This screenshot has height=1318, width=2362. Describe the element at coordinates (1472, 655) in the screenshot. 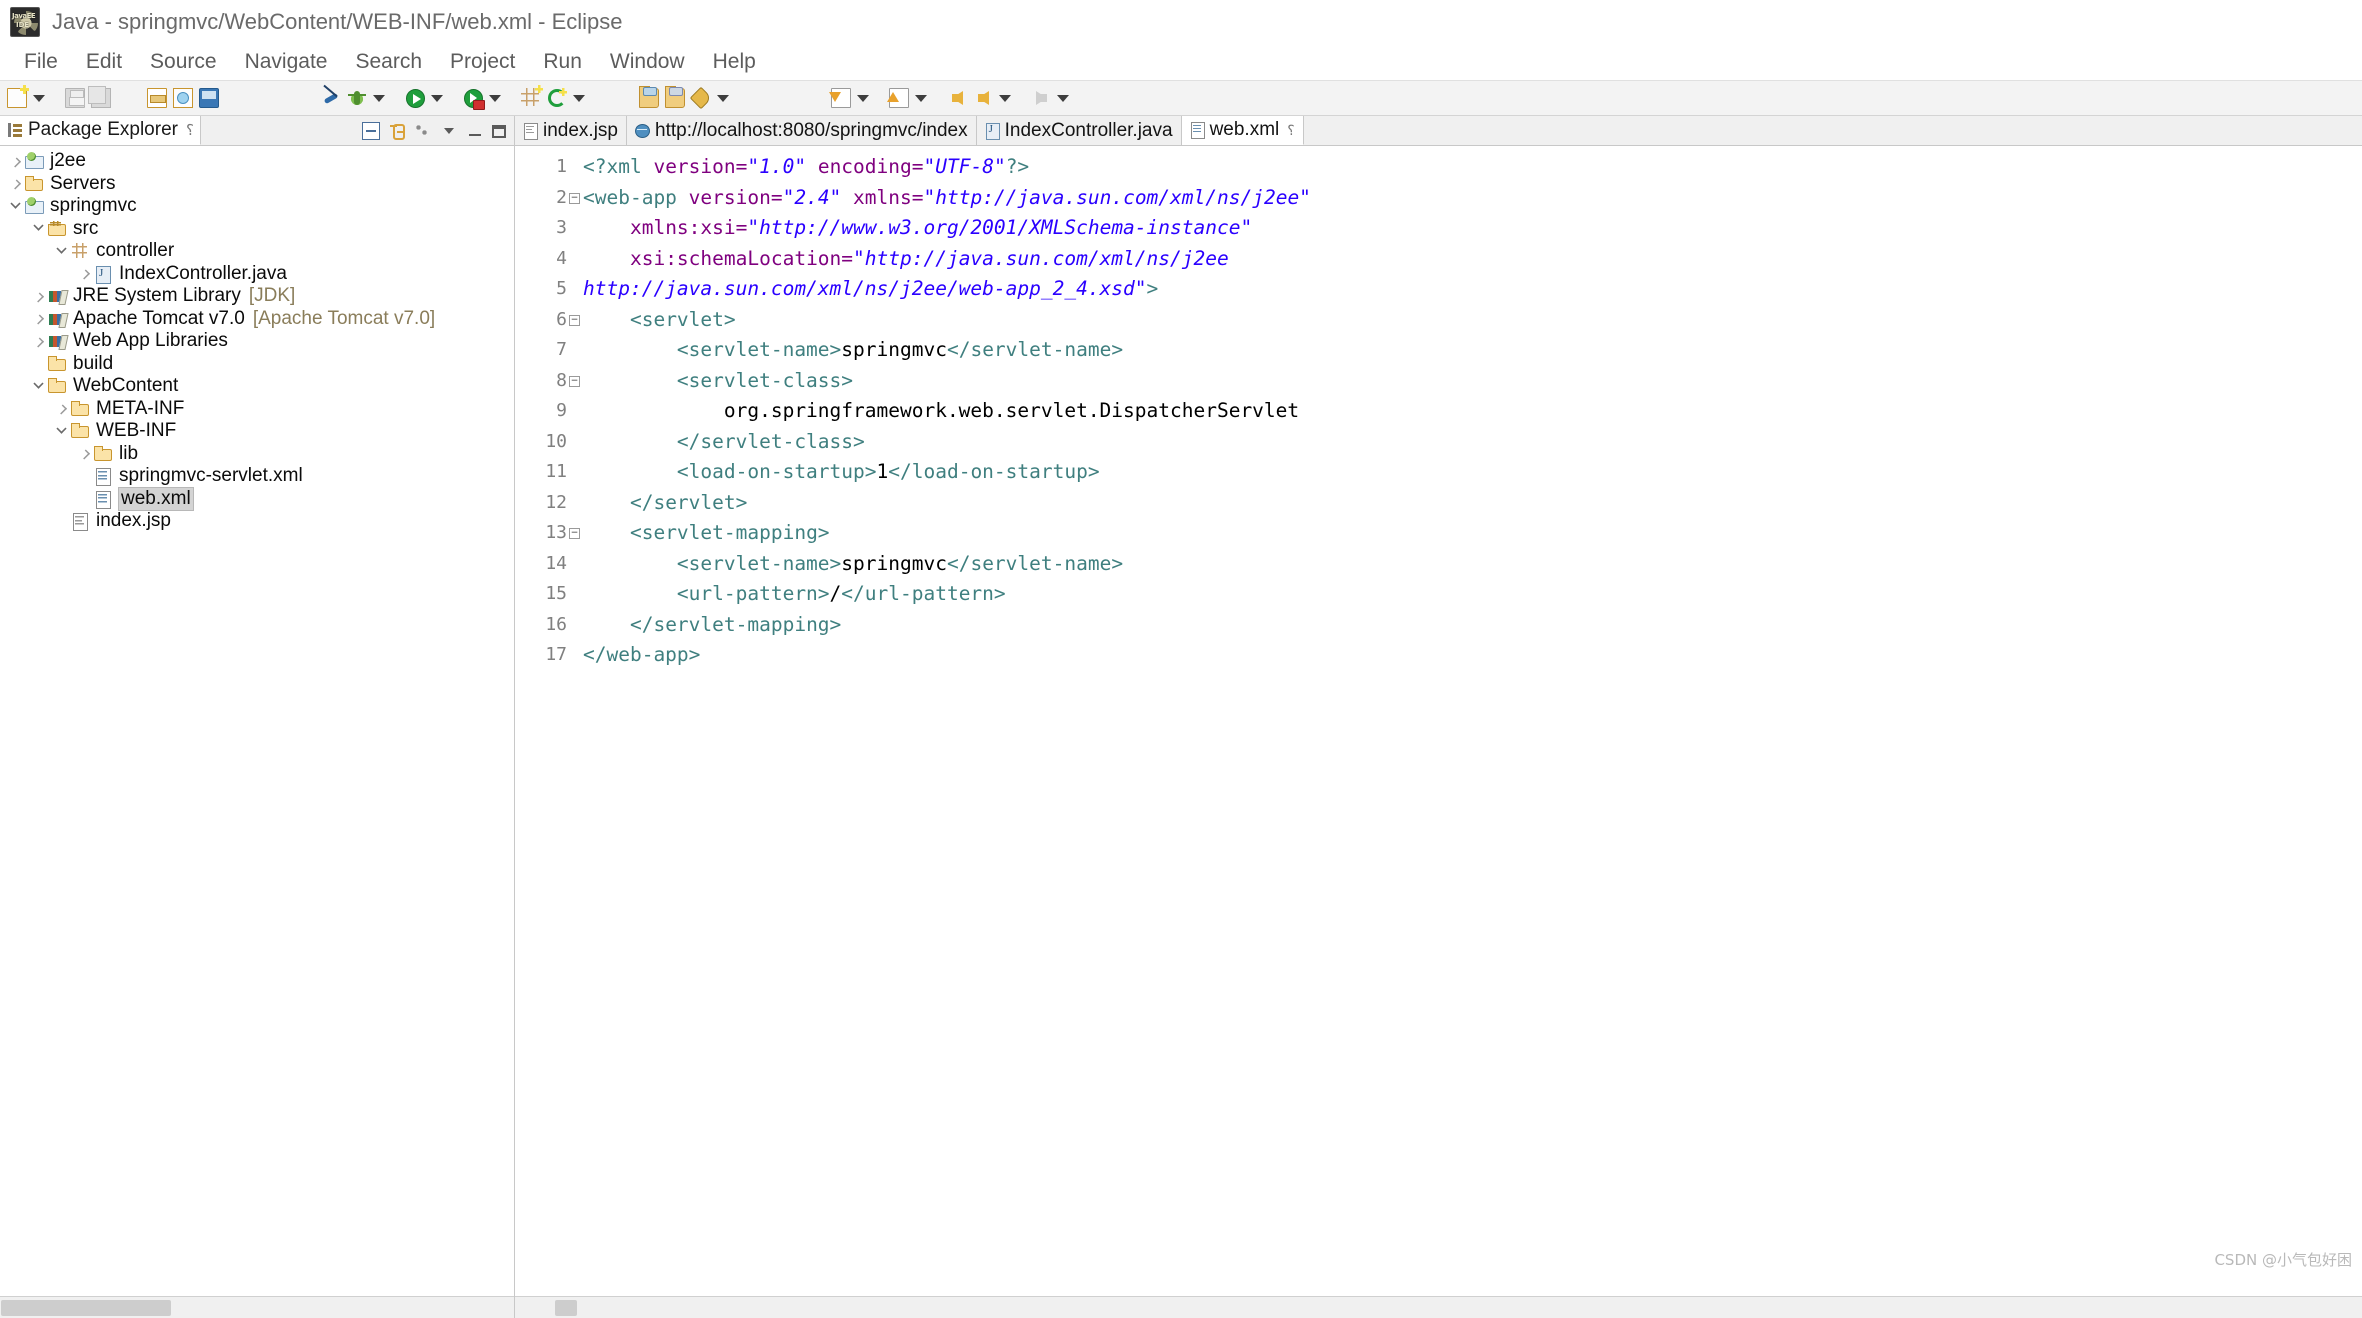

I see `code-line: </web-app>` at that location.